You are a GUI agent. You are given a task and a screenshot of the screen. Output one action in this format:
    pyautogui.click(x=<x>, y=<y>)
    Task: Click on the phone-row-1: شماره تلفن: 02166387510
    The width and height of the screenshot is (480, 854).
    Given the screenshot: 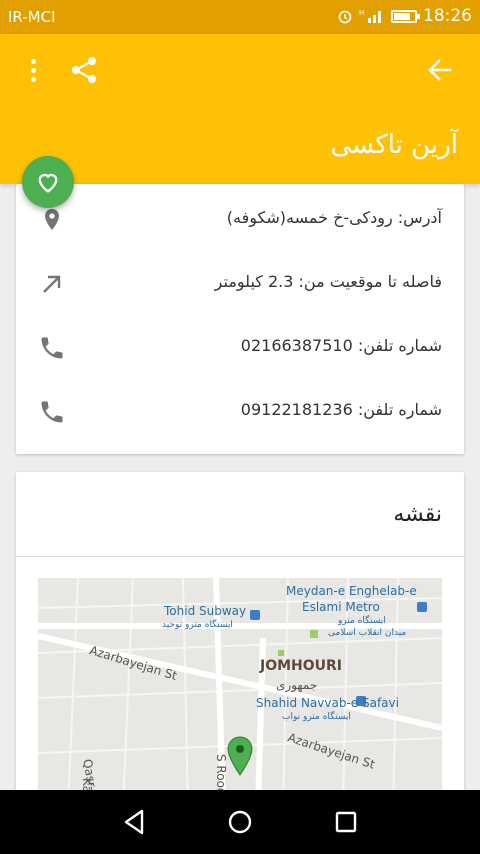 What is the action you would take?
    pyautogui.click(x=240, y=348)
    